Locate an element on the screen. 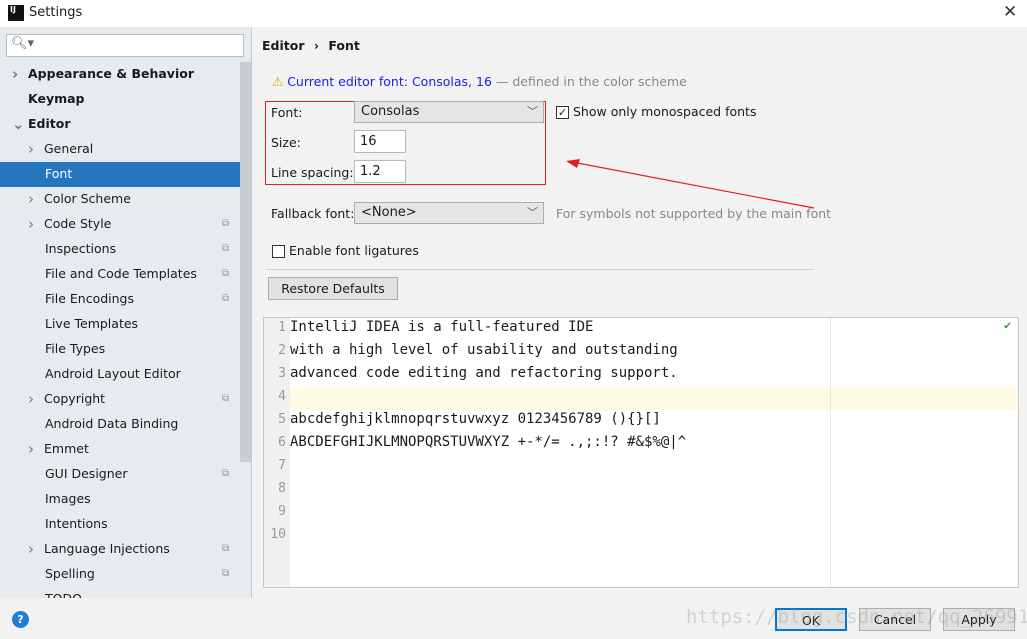 The width and height of the screenshot is (1027, 639). watermark: https://blog.csdn.net/qq_26991833 is located at coordinates (856, 617).